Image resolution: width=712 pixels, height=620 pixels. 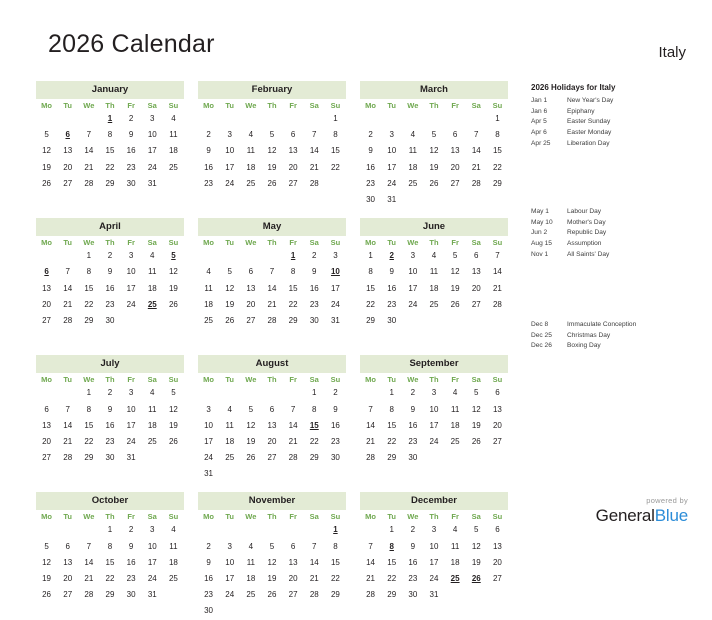 What do you see at coordinates (47, 595) in the screenshot?
I see `day-cell: 26` at bounding box center [47, 595].